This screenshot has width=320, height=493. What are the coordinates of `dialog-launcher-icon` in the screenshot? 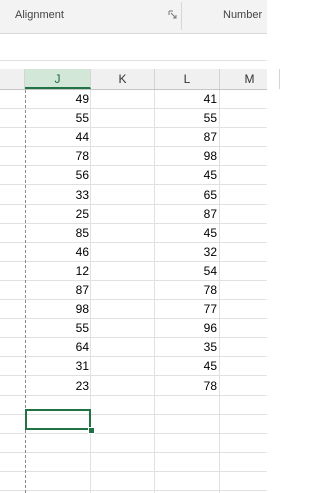 It's located at (172, 14).